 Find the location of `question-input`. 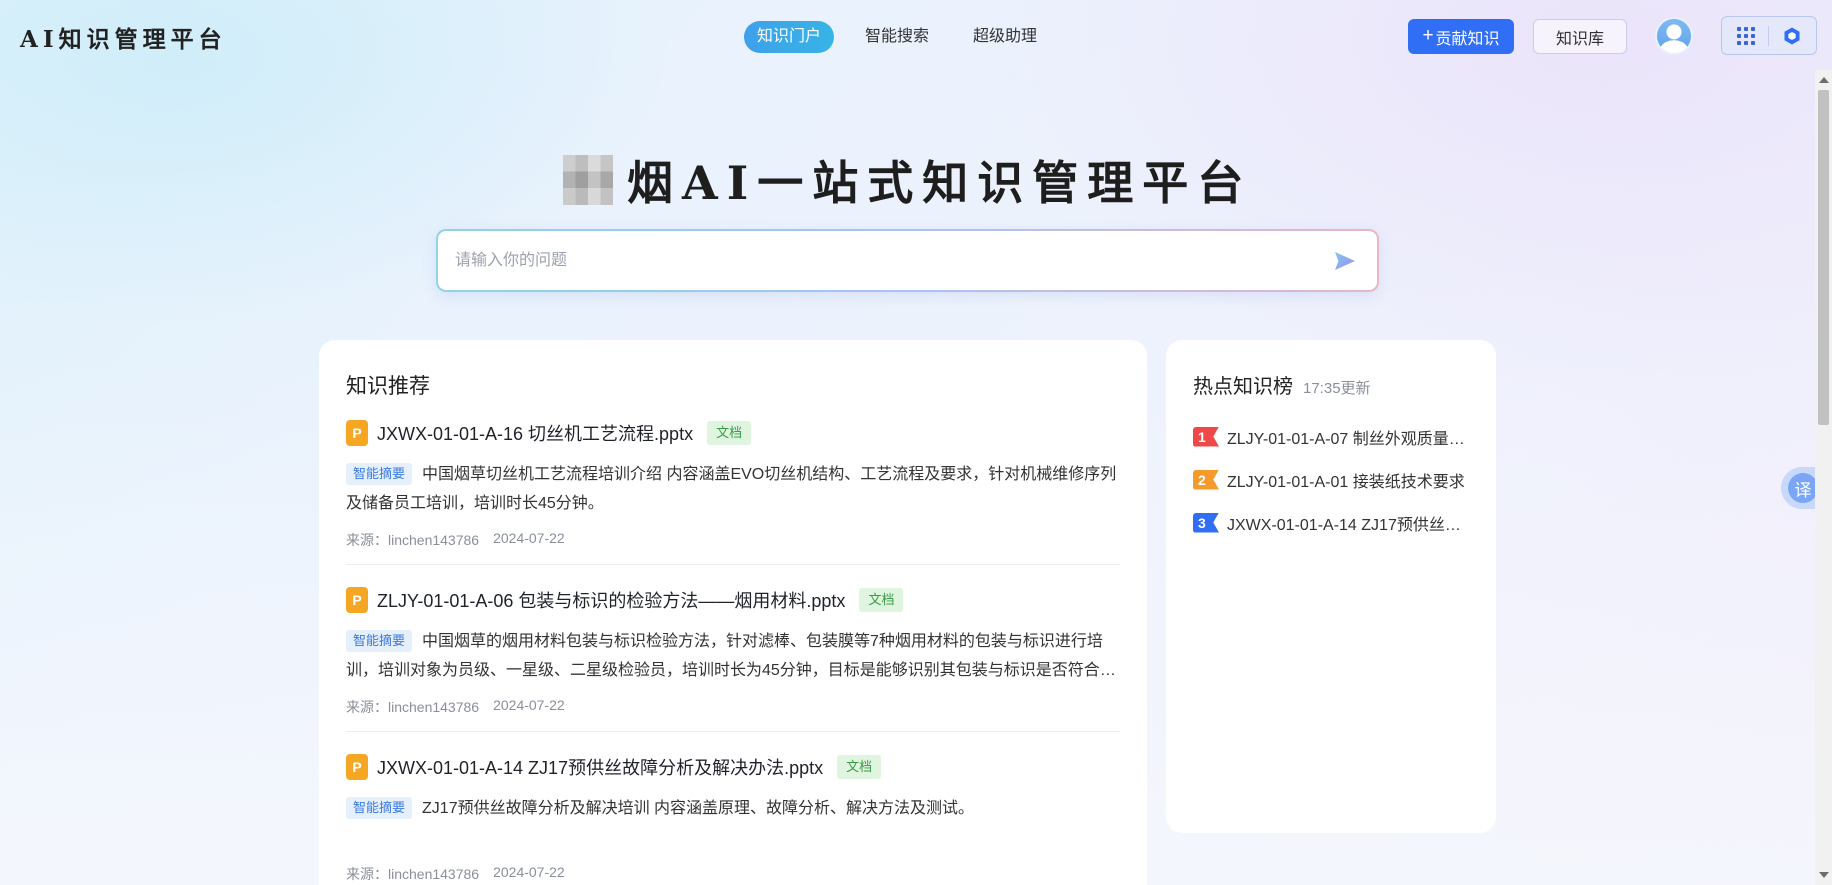

question-input is located at coordinates (875, 260).